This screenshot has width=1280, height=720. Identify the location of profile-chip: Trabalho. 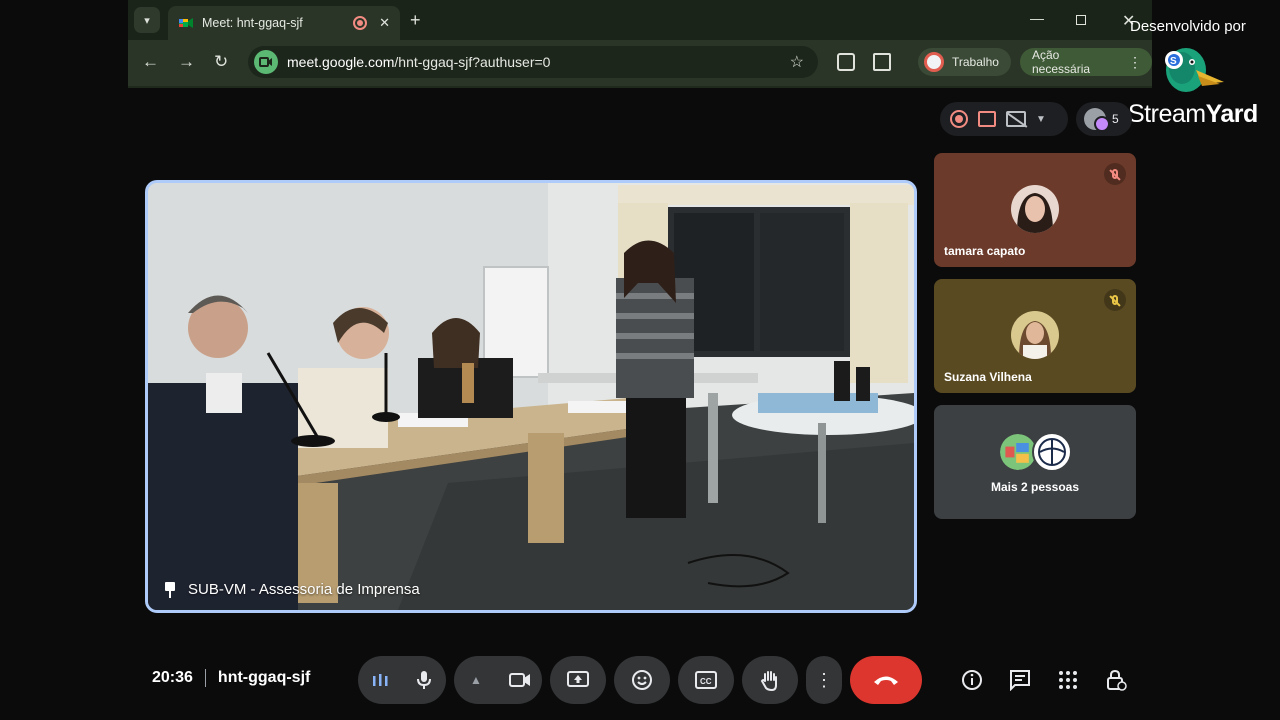
(964, 62).